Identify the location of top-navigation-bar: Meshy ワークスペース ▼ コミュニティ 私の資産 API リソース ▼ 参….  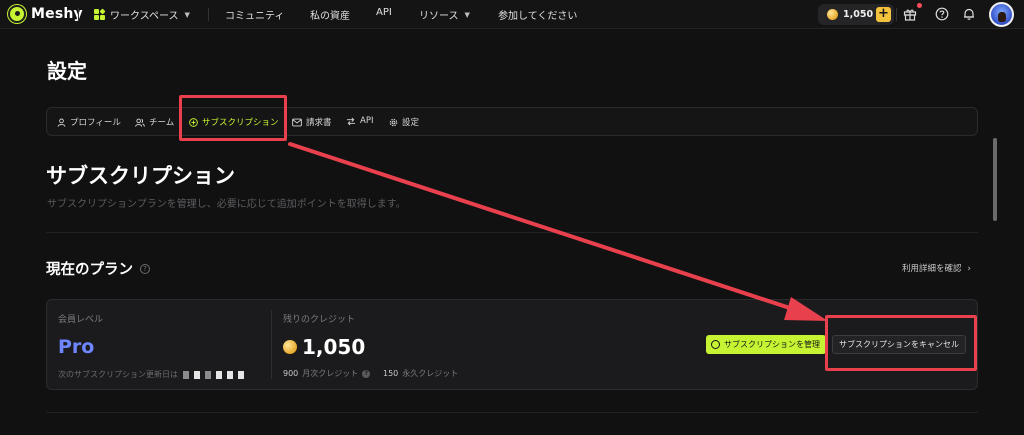
(512, 14).